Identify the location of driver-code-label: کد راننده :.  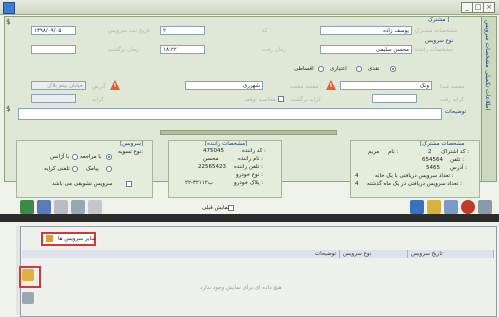
(254, 151).